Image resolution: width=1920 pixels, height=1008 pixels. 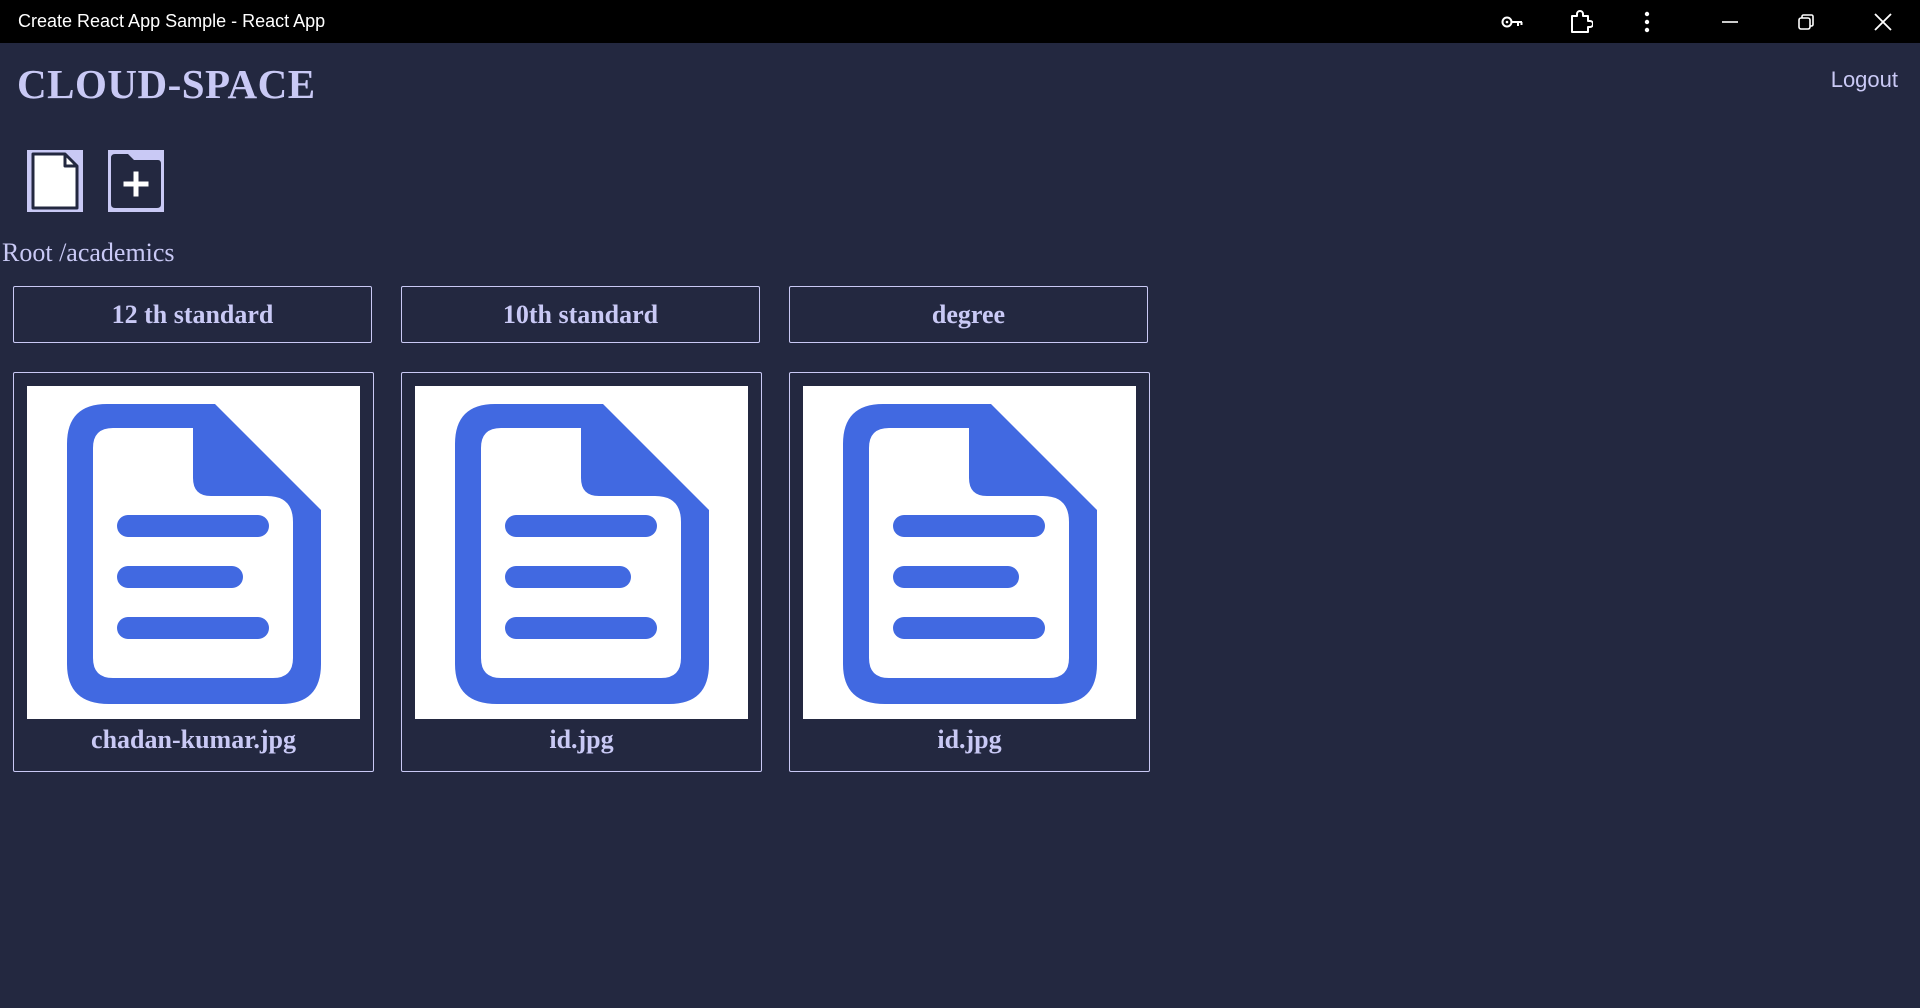 What do you see at coordinates (960, 21) in the screenshot?
I see `window-titlebar: Create React App Sample - React App` at bounding box center [960, 21].